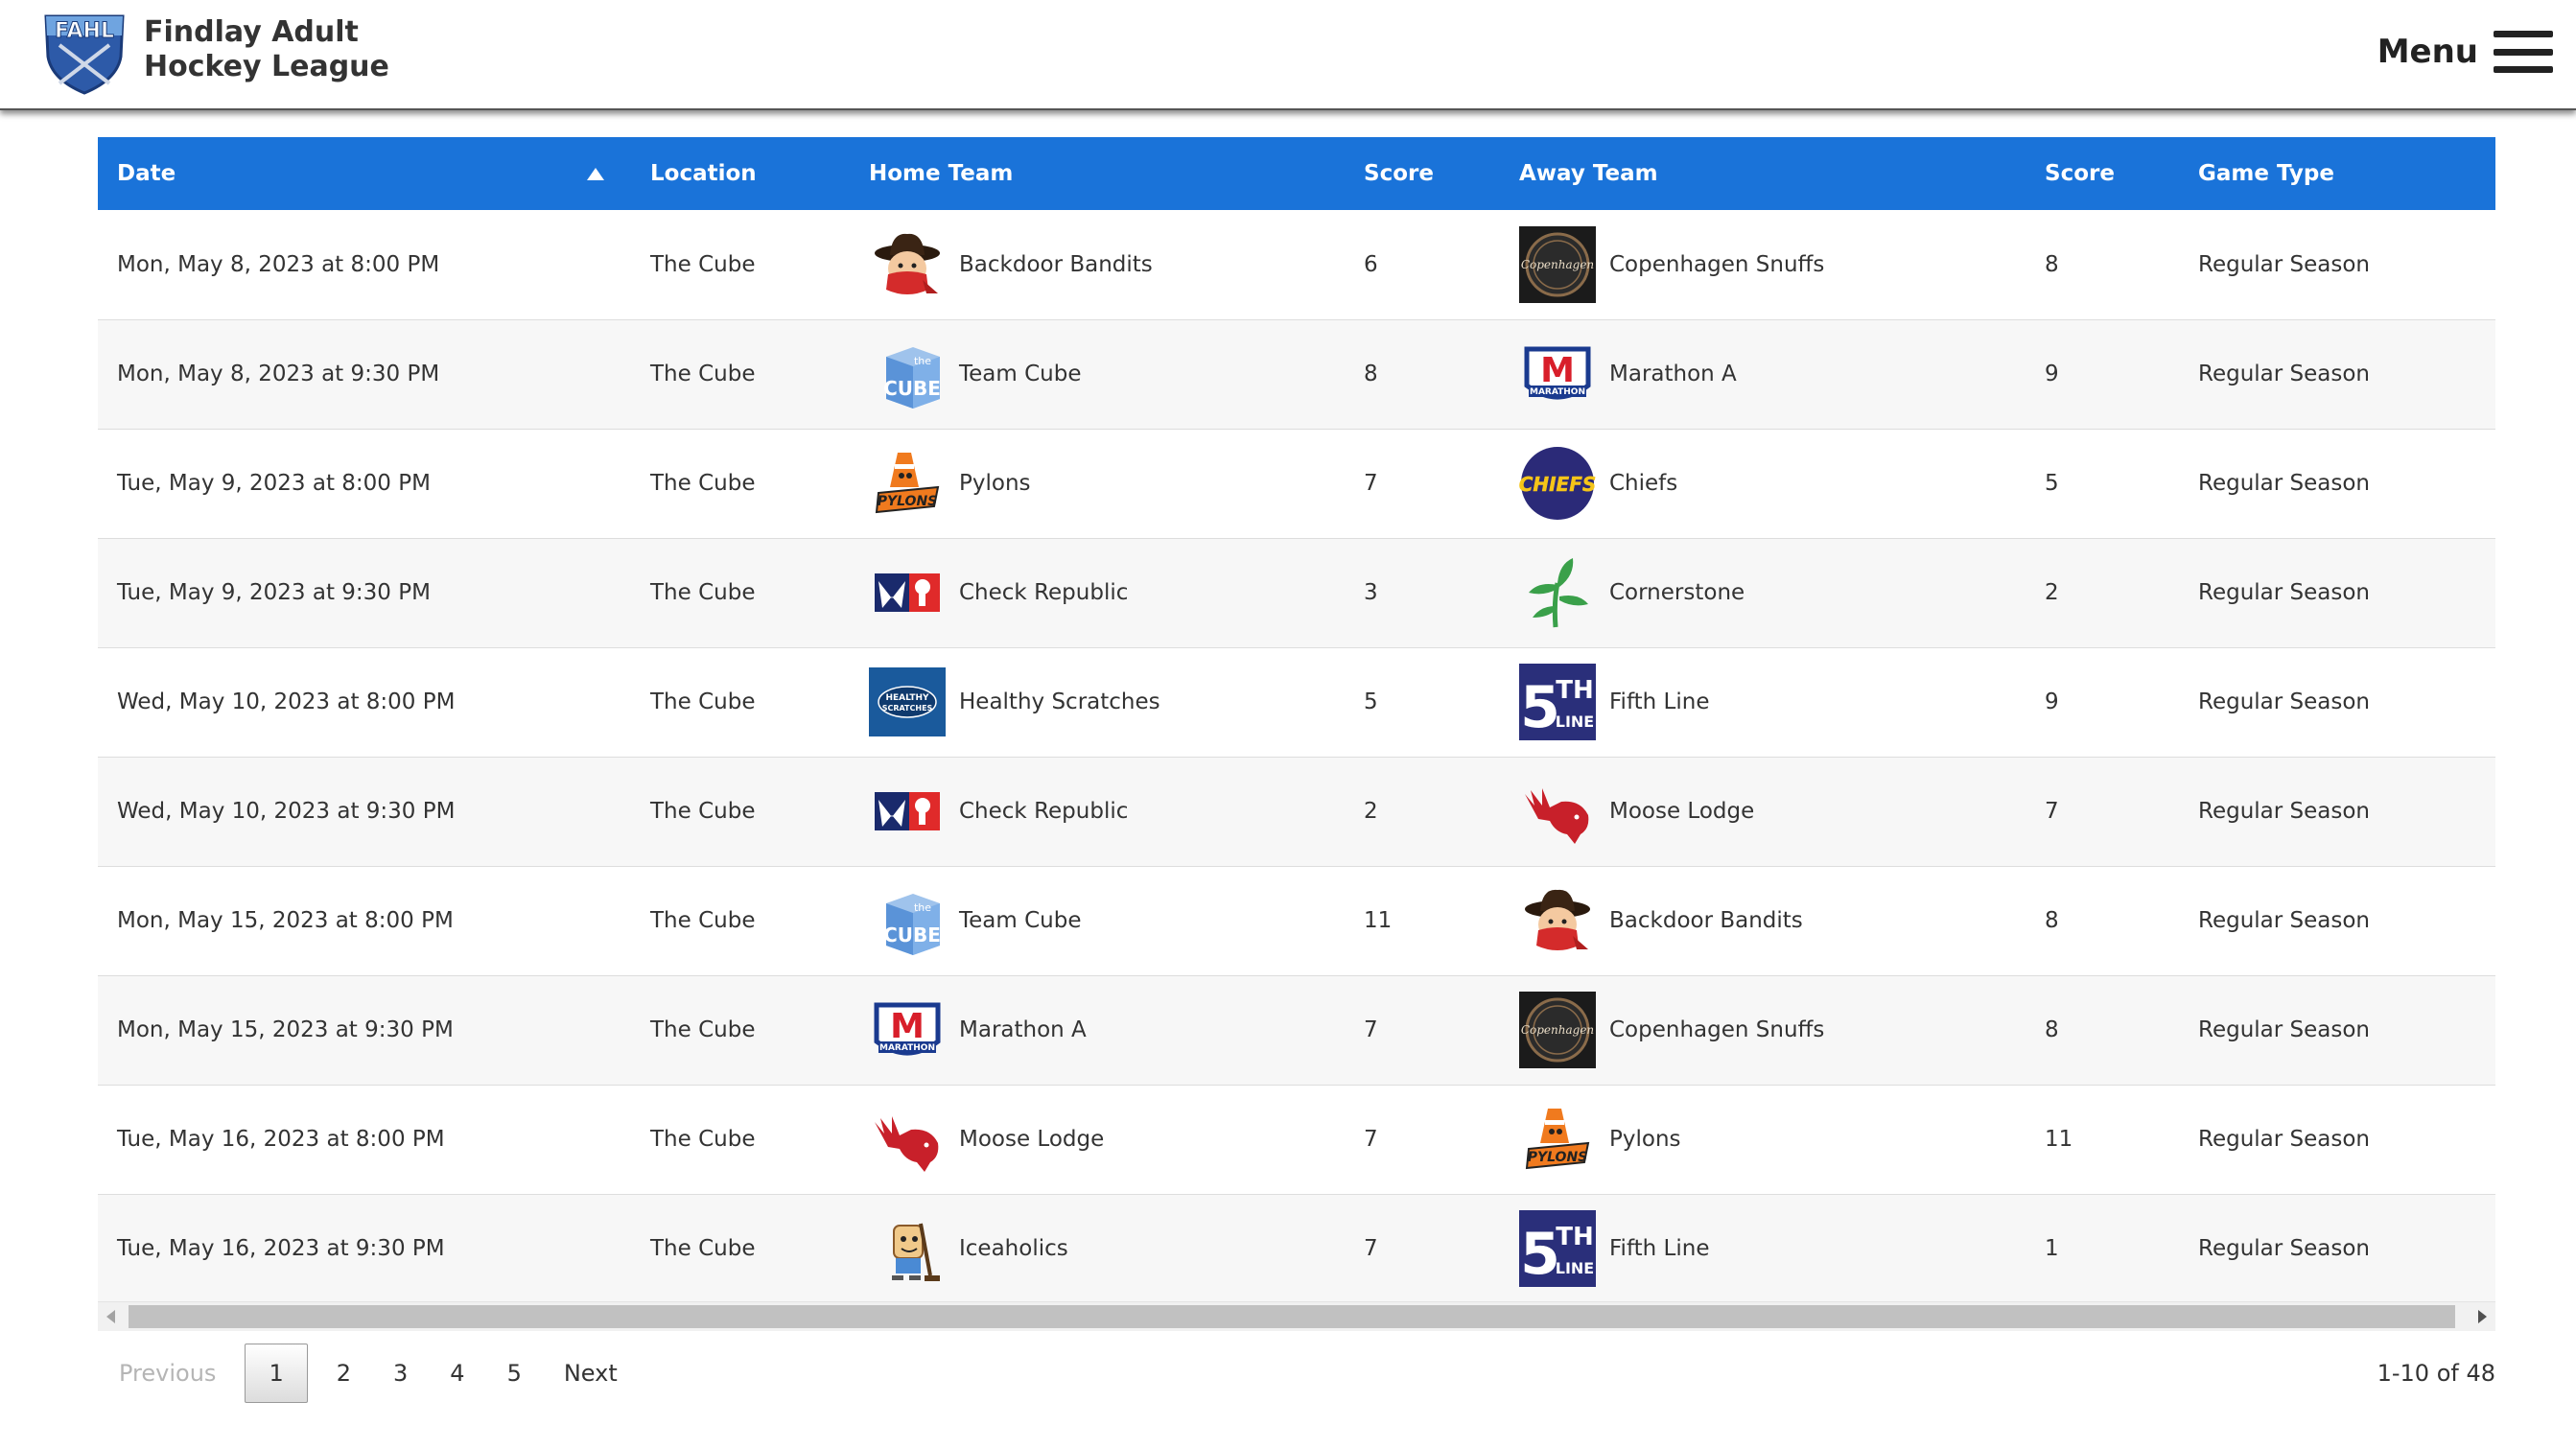  What do you see at coordinates (907, 483) in the screenshot?
I see `pylons-logo: PYLONS` at bounding box center [907, 483].